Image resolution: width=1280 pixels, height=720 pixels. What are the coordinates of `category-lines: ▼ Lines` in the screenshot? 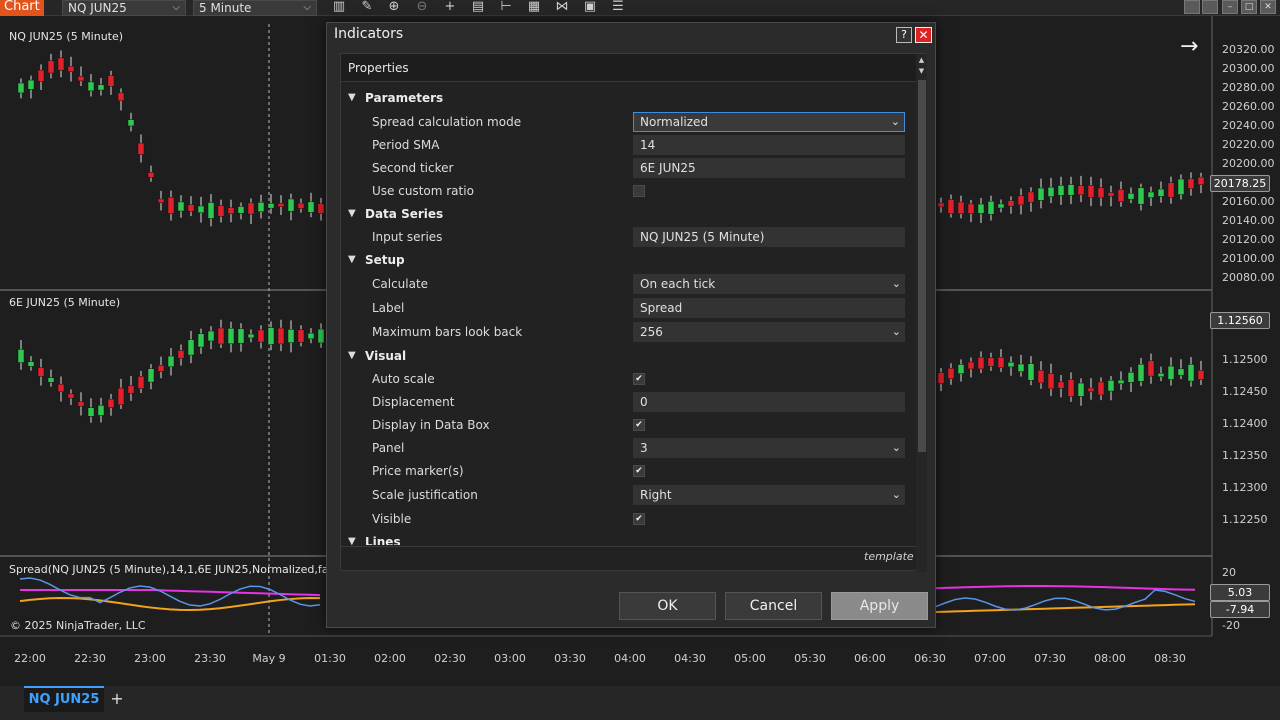 It's located at (626, 538).